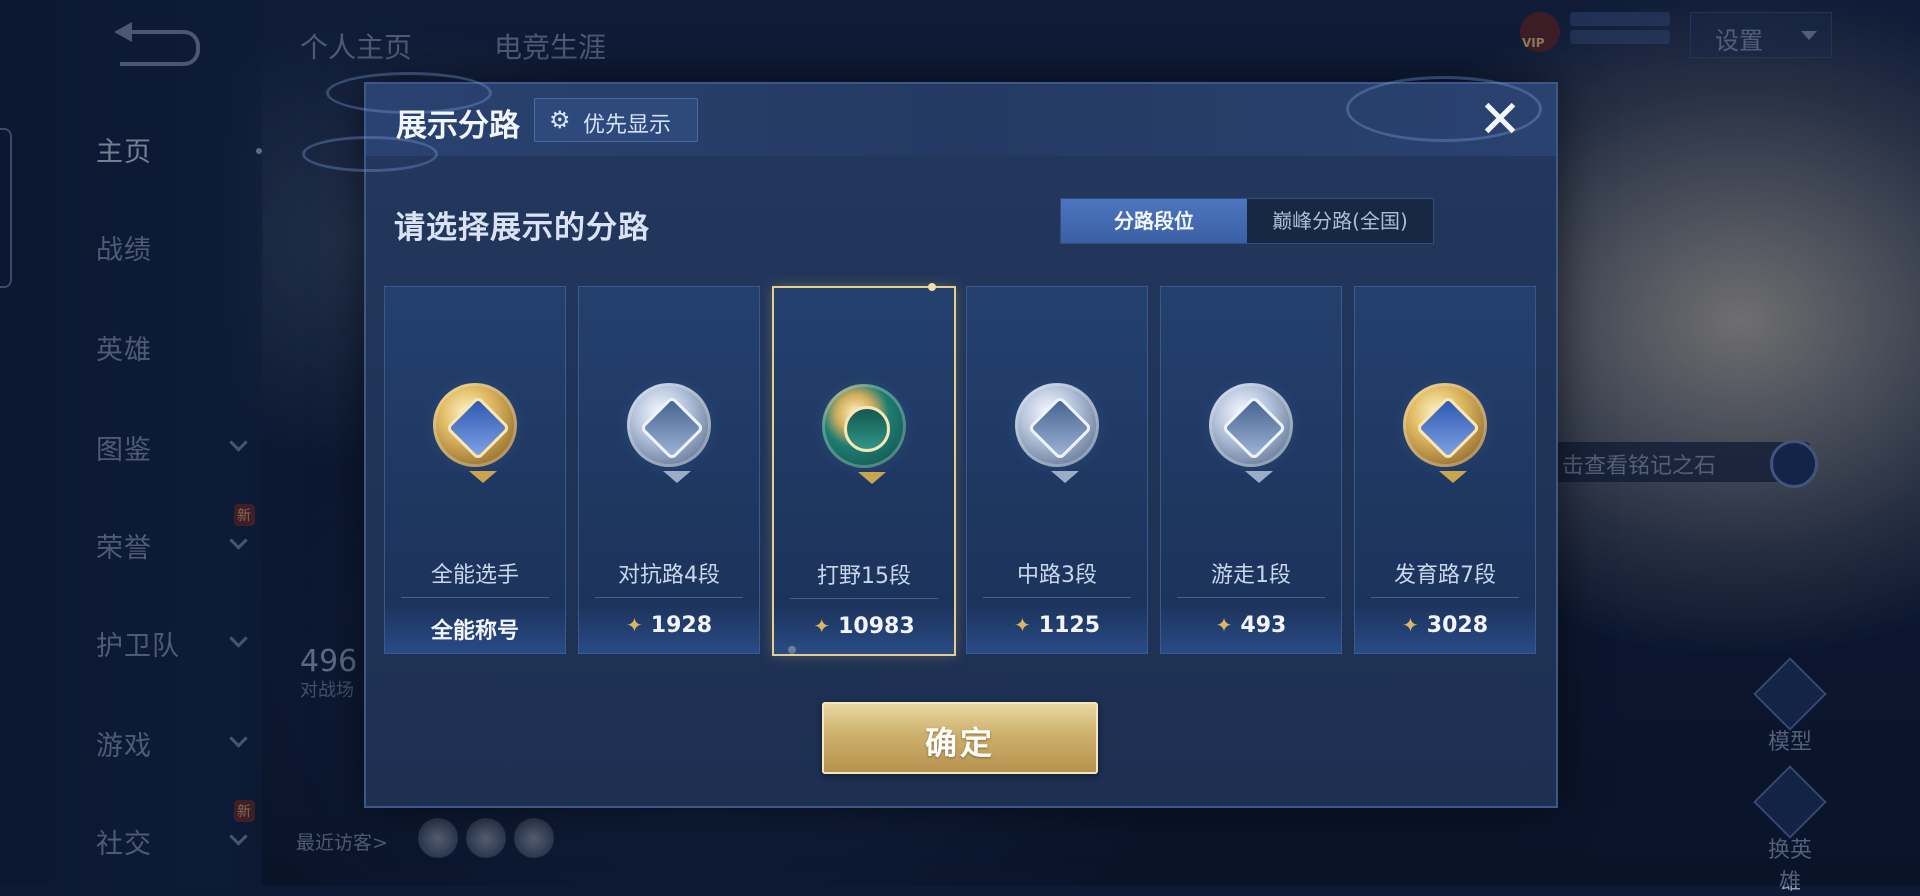 This screenshot has height=896, width=1920. Describe the element at coordinates (474, 575) in the screenshot. I see `lane-rank-label: 全能选手` at that location.